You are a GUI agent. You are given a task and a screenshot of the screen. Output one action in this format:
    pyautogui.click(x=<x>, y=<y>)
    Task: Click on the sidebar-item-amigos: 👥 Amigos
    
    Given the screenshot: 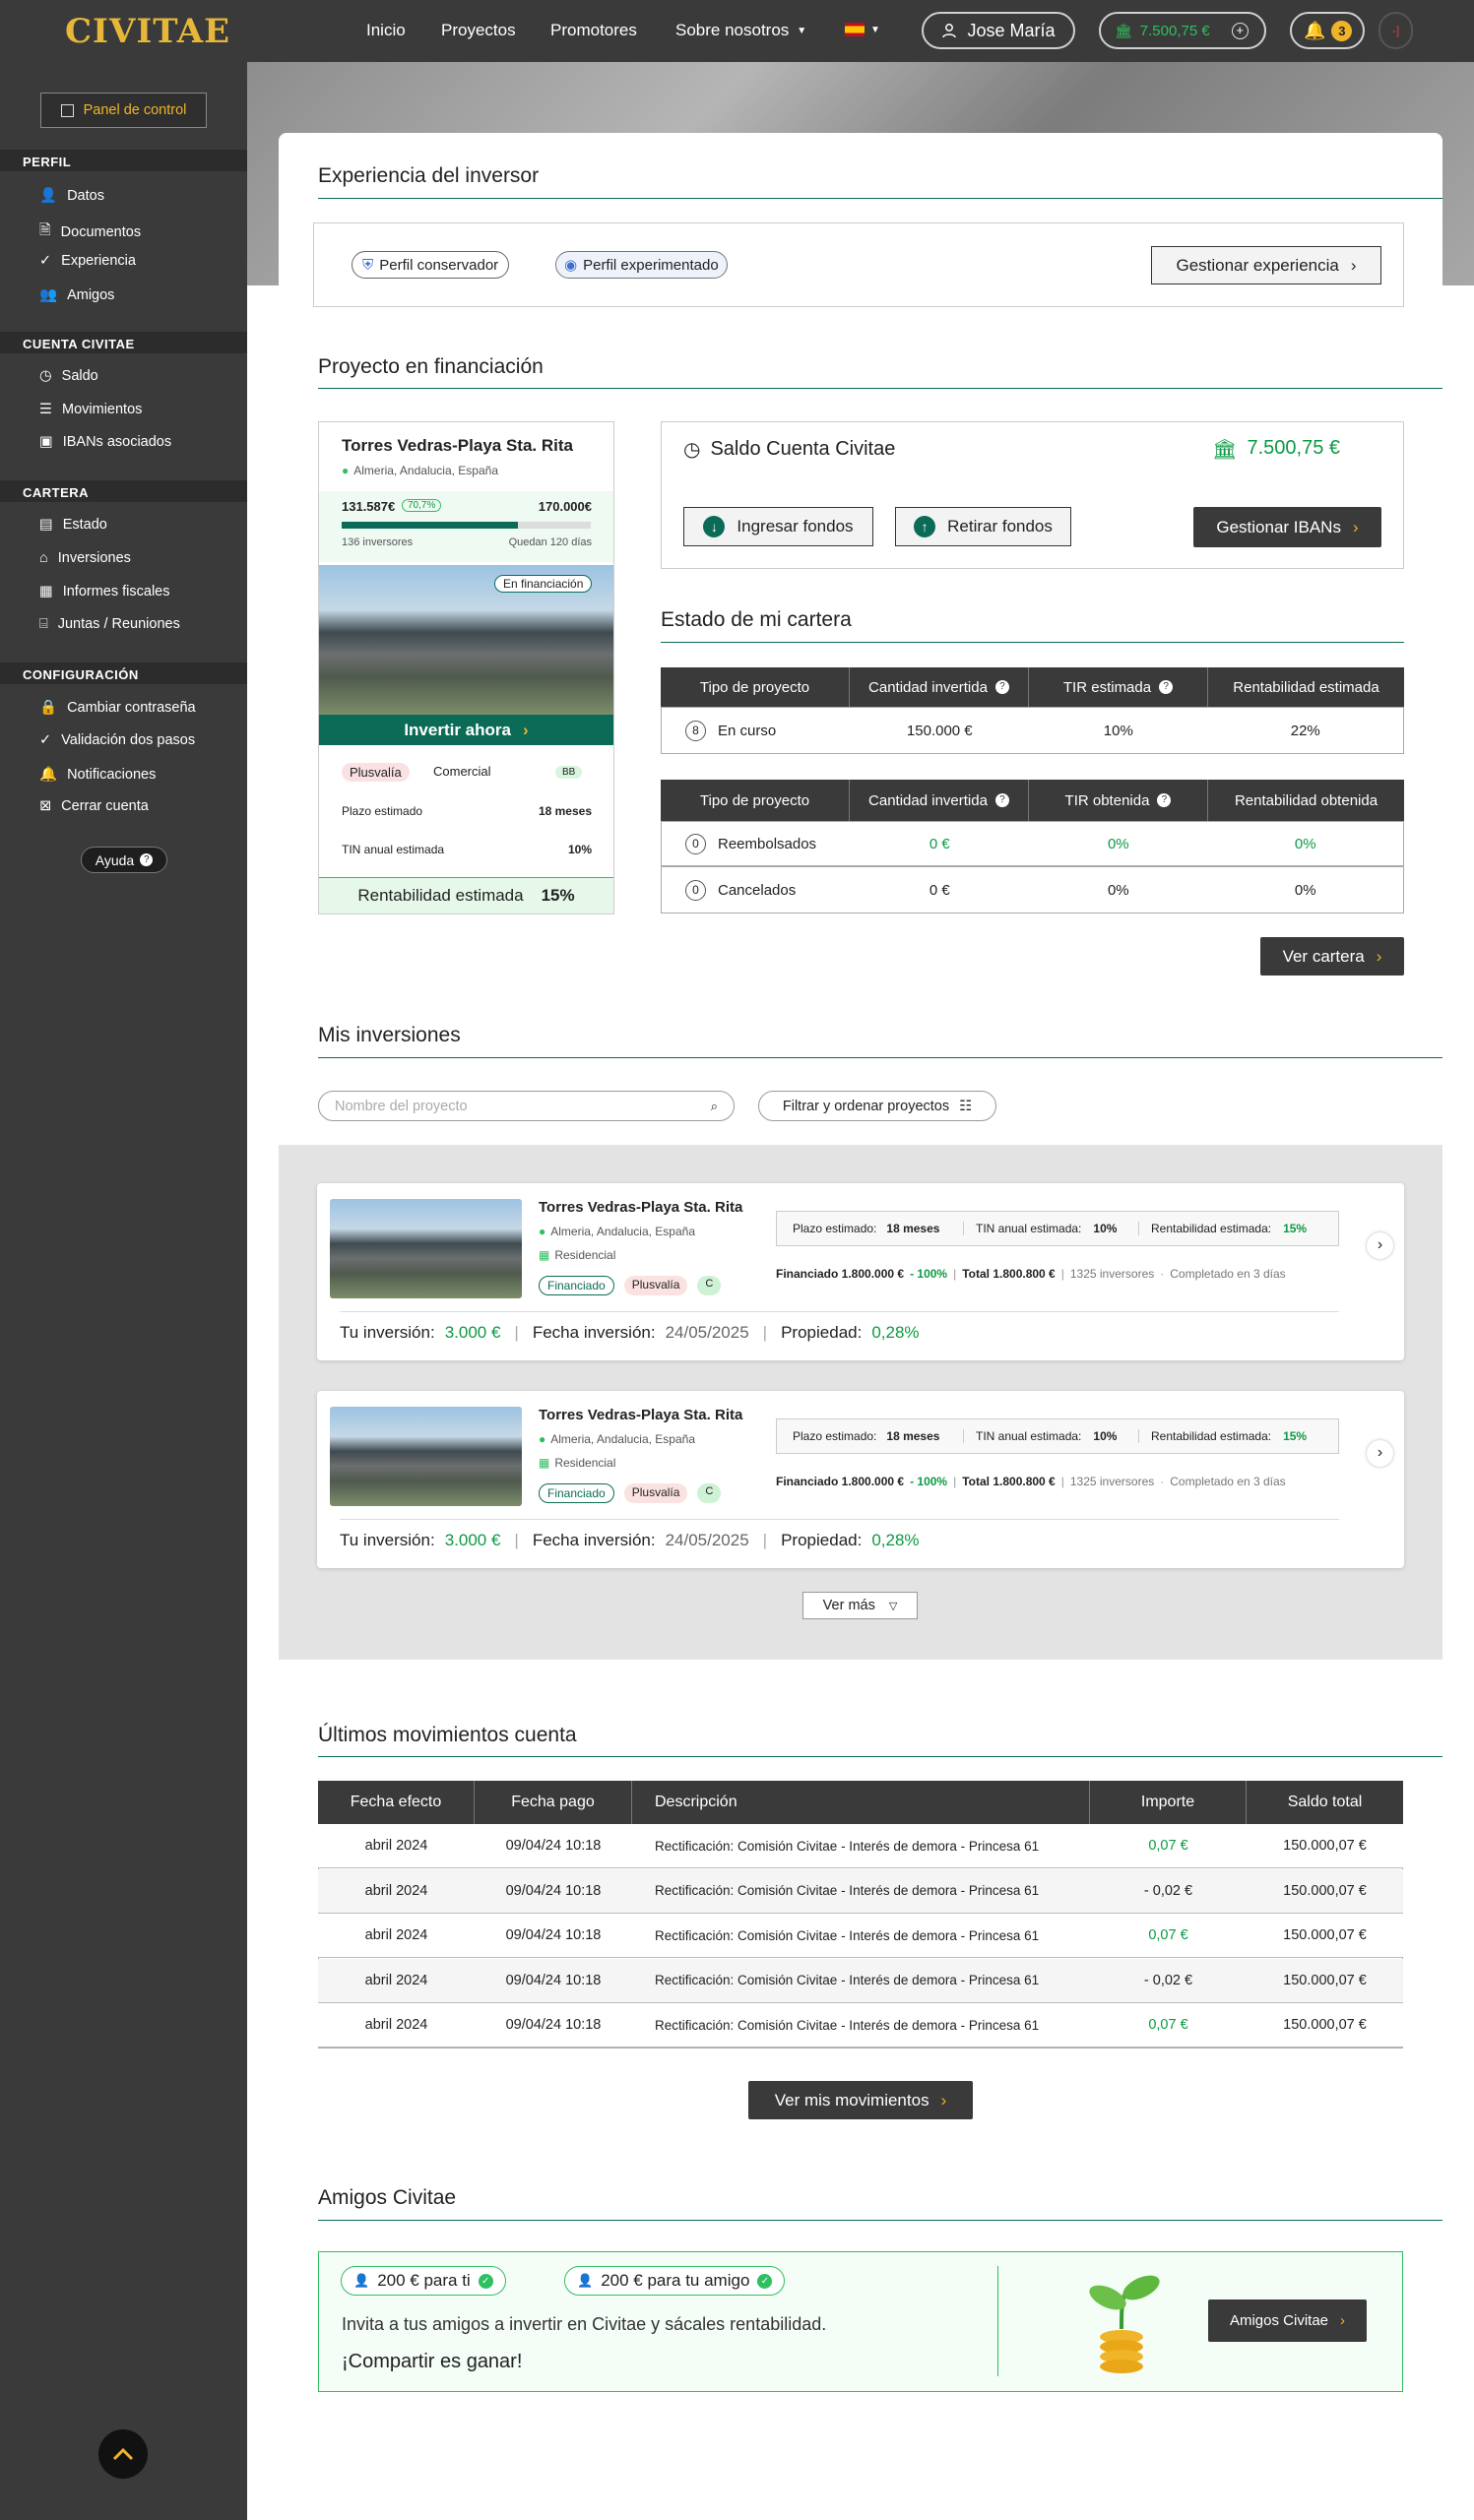 What is the action you would take?
    pyautogui.click(x=77, y=295)
    